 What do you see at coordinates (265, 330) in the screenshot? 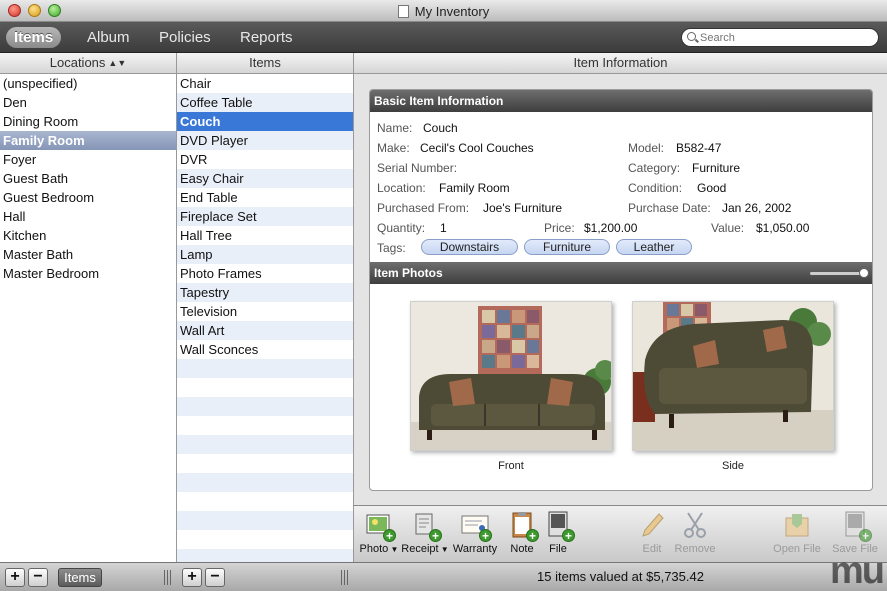
I see `list-item: Wall Art` at bounding box center [265, 330].